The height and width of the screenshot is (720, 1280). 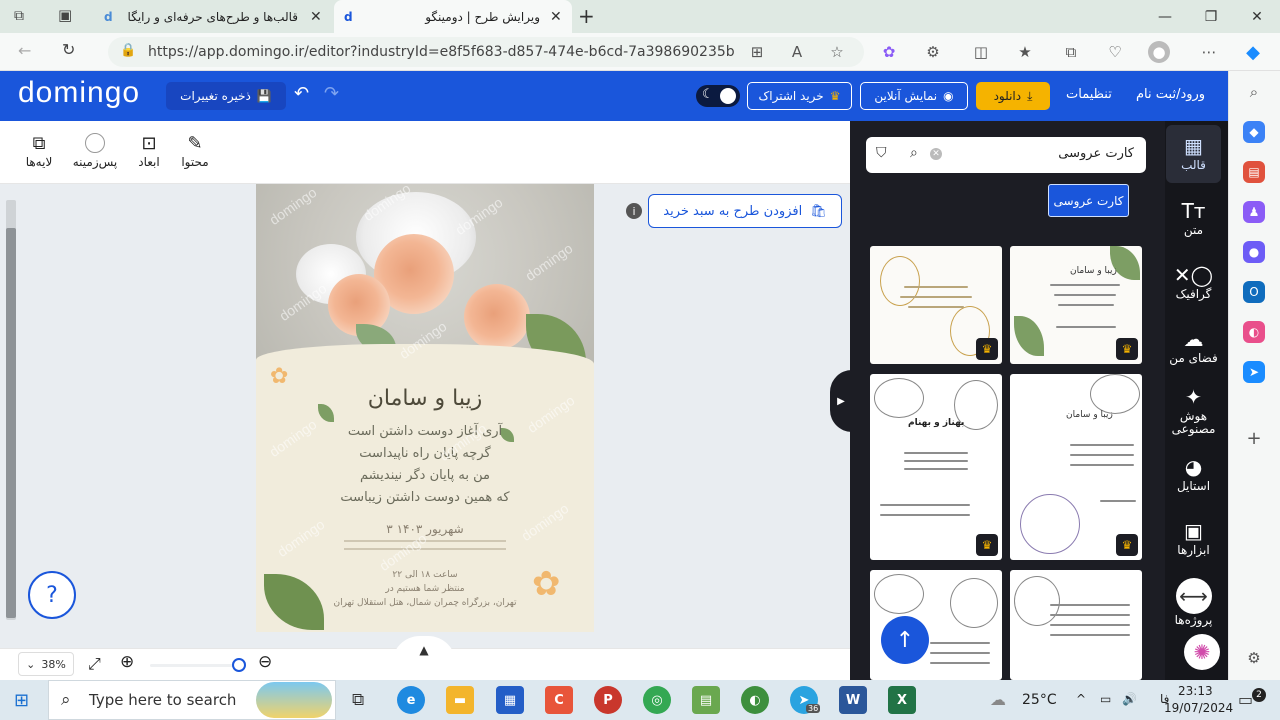 What do you see at coordinates (1193, 602) in the screenshot?
I see `rail-projects: ⟷ پروژه‌ها` at bounding box center [1193, 602].